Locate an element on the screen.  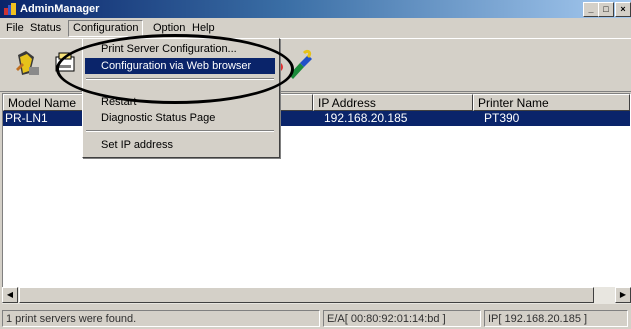
status-ip-address: IP[ 192.168.20.185 ] is located at coordinates (556, 318).